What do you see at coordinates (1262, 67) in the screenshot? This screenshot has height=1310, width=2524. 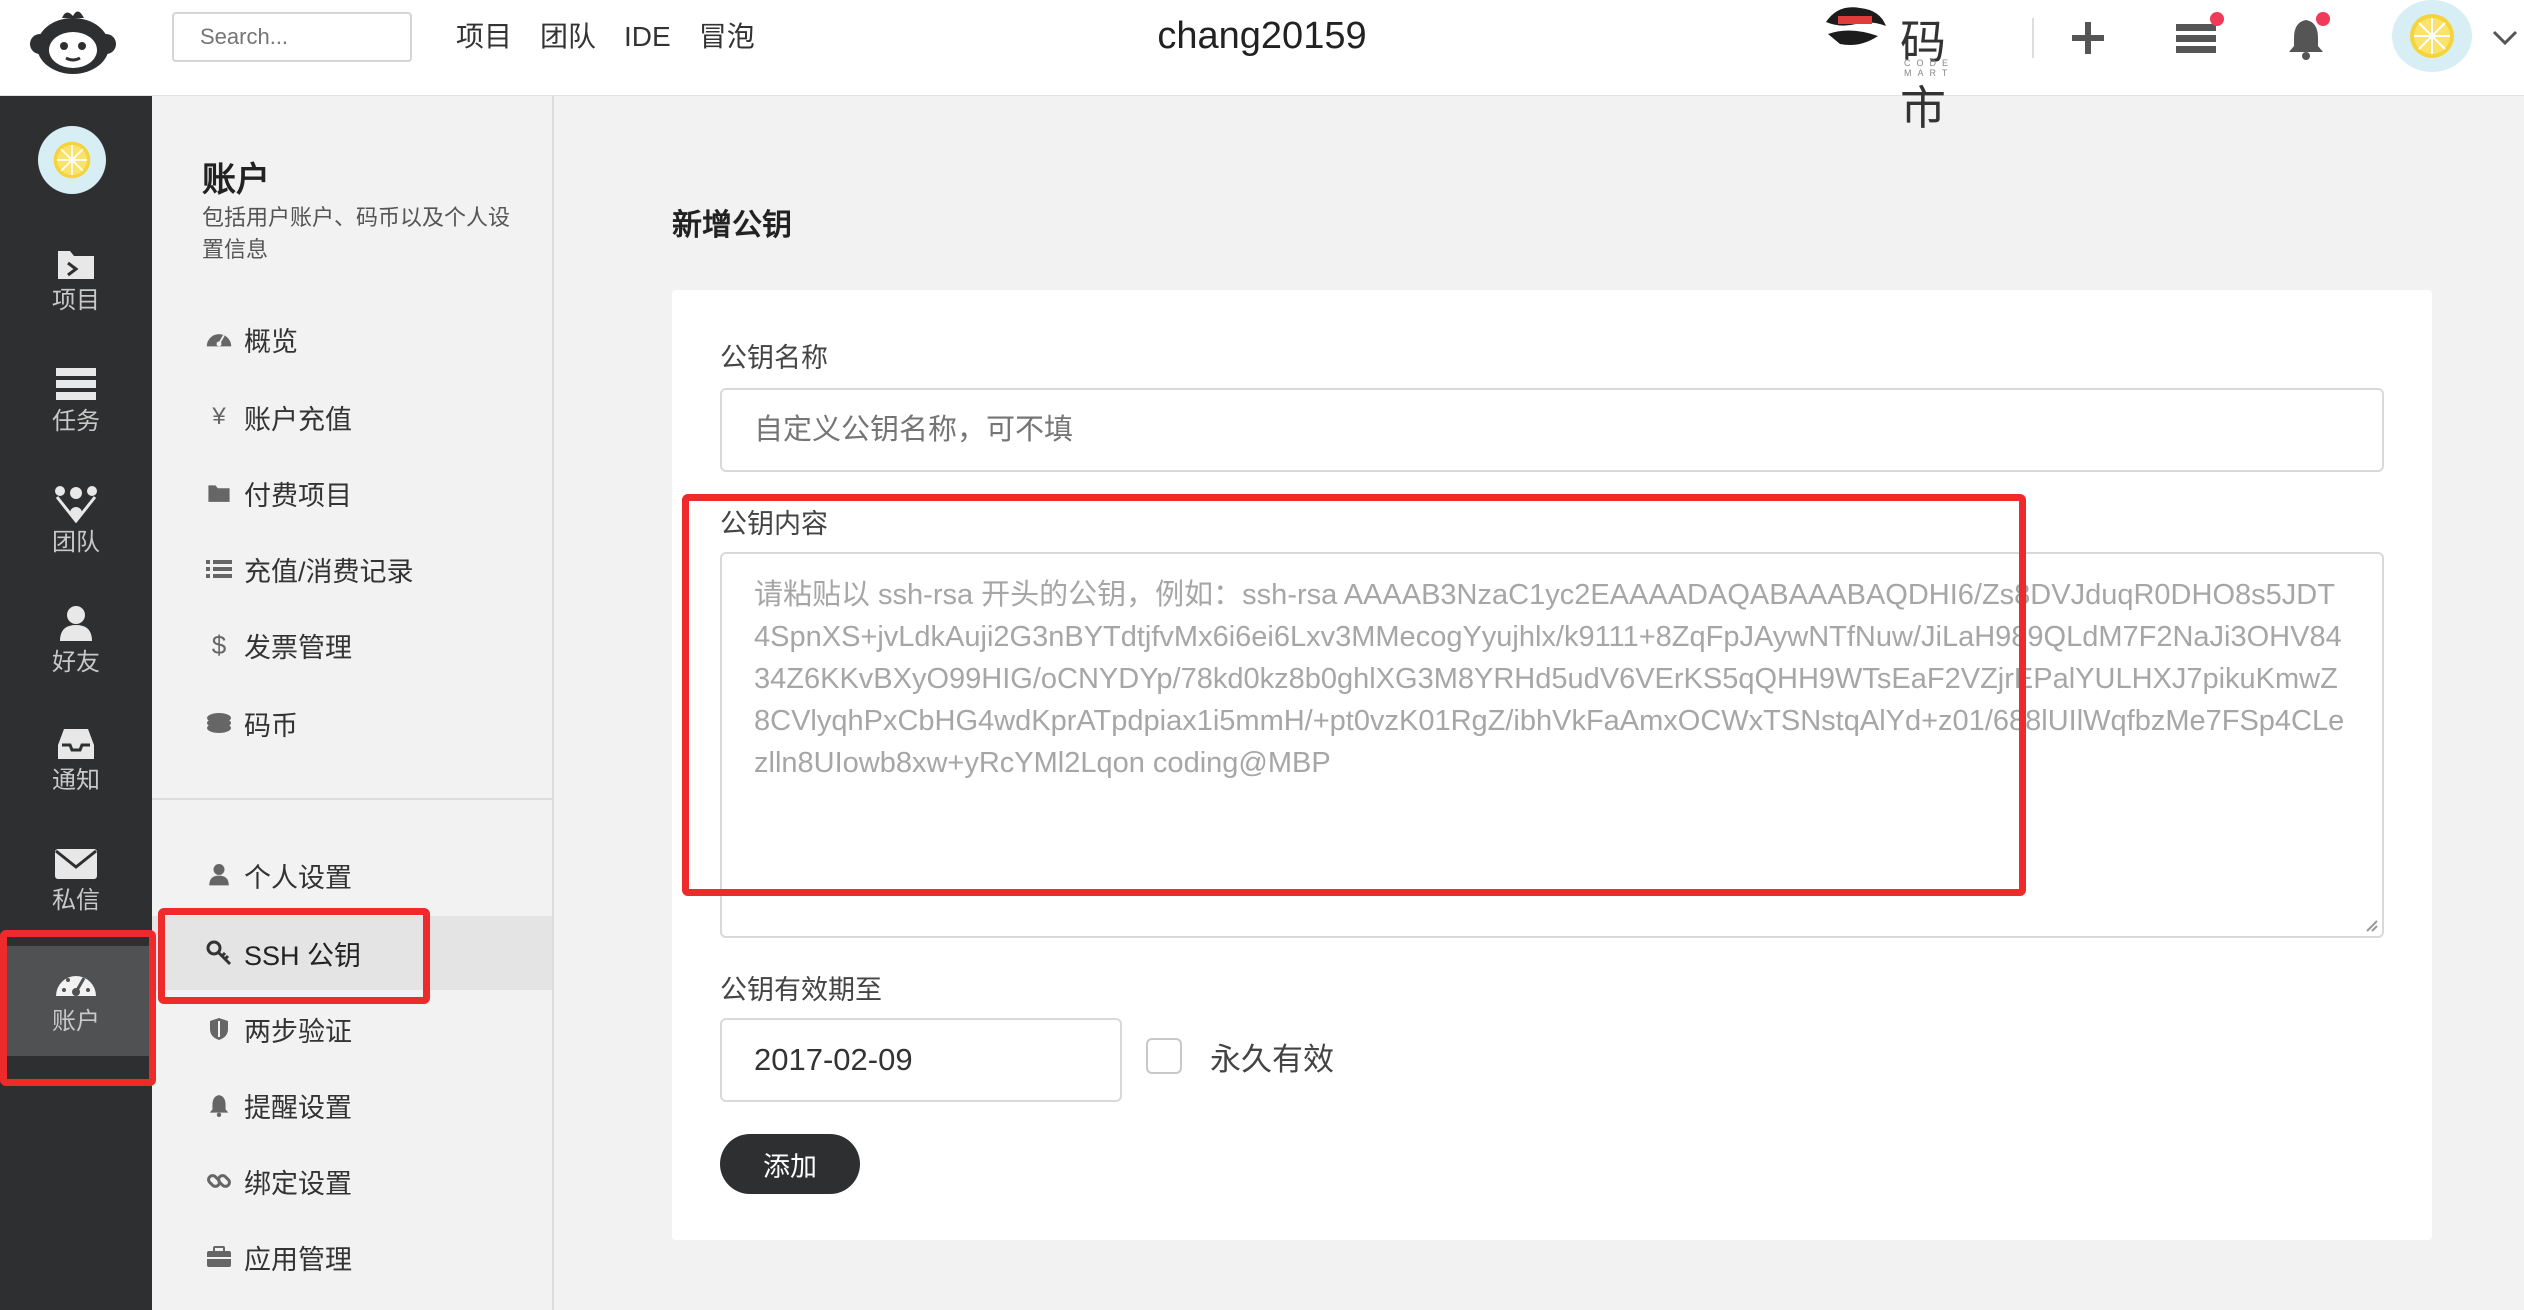 I see `top-bar: 项目 团队 IDE 冒泡 chang20159 码市 CODE MART` at bounding box center [1262, 67].